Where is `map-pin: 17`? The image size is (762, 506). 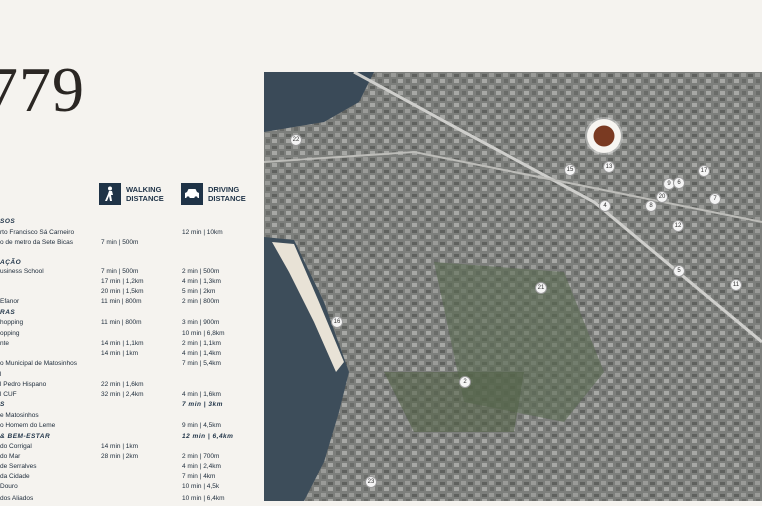 map-pin: 17 is located at coordinates (704, 171).